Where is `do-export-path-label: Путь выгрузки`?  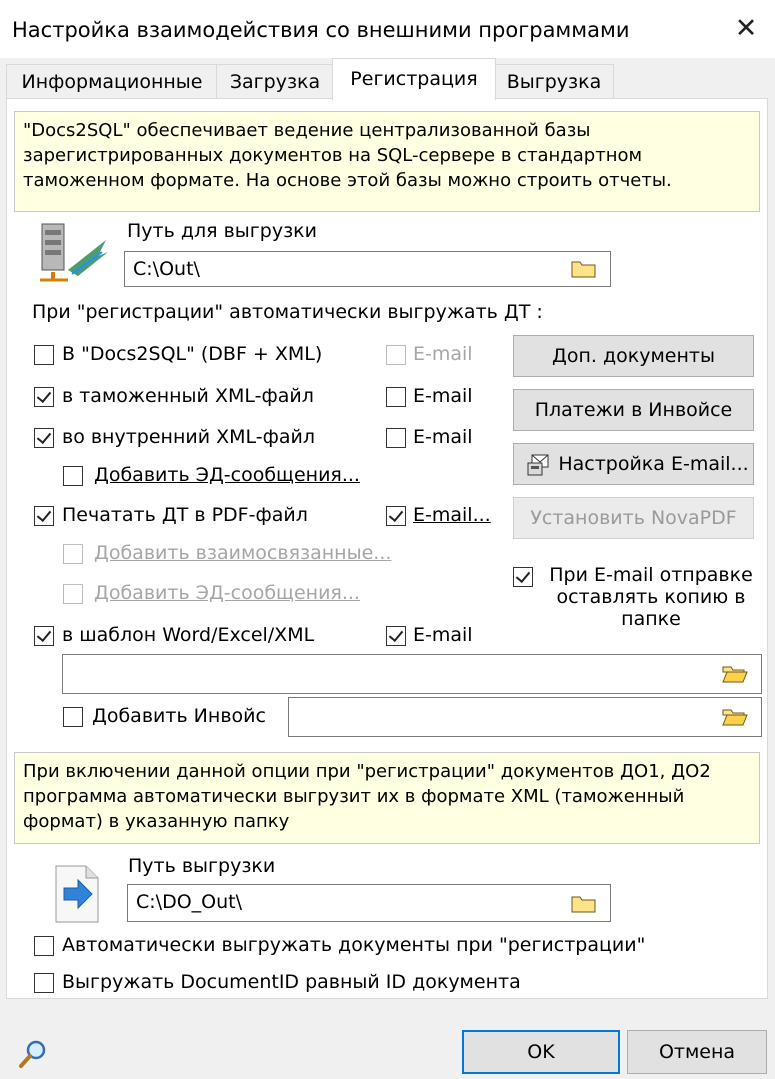
do-export-path-label: Путь выгрузки is located at coordinates (202, 866).